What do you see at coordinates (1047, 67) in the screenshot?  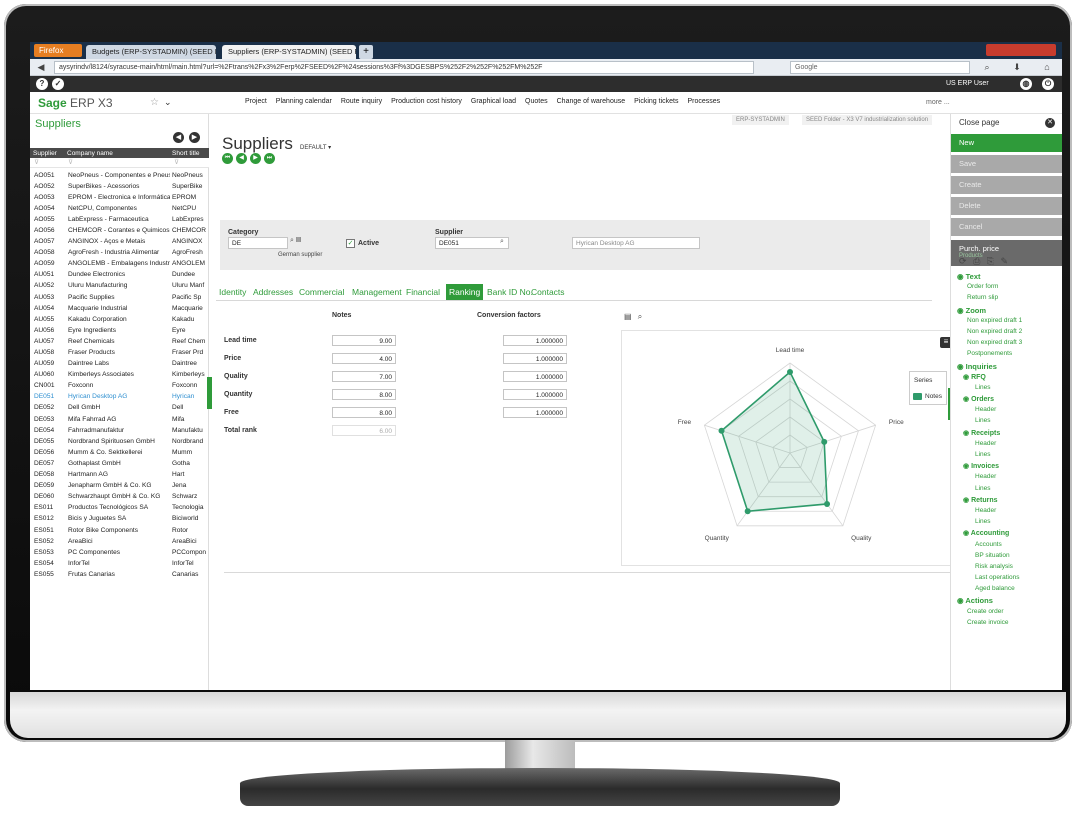 I see `home-icon: ⌂` at bounding box center [1047, 67].